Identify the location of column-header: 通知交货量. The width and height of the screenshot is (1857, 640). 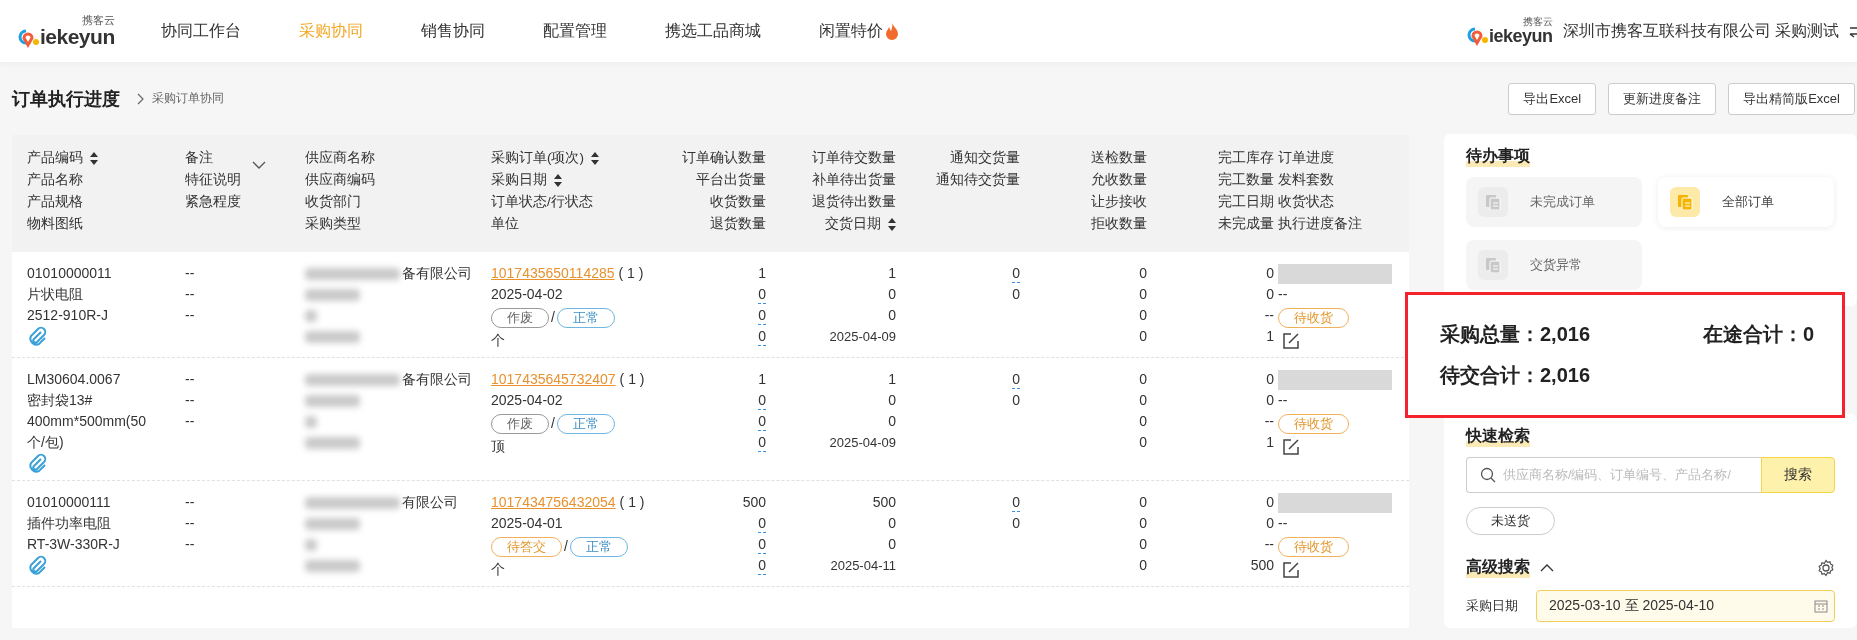
(985, 158).